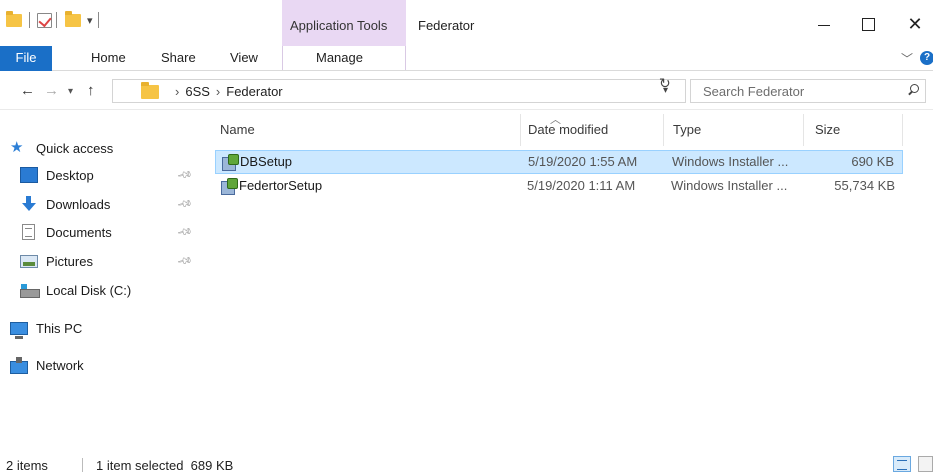 The image size is (933, 476). What do you see at coordinates (27, 90) in the screenshot?
I see `back-arrow-icon: ←` at bounding box center [27, 90].